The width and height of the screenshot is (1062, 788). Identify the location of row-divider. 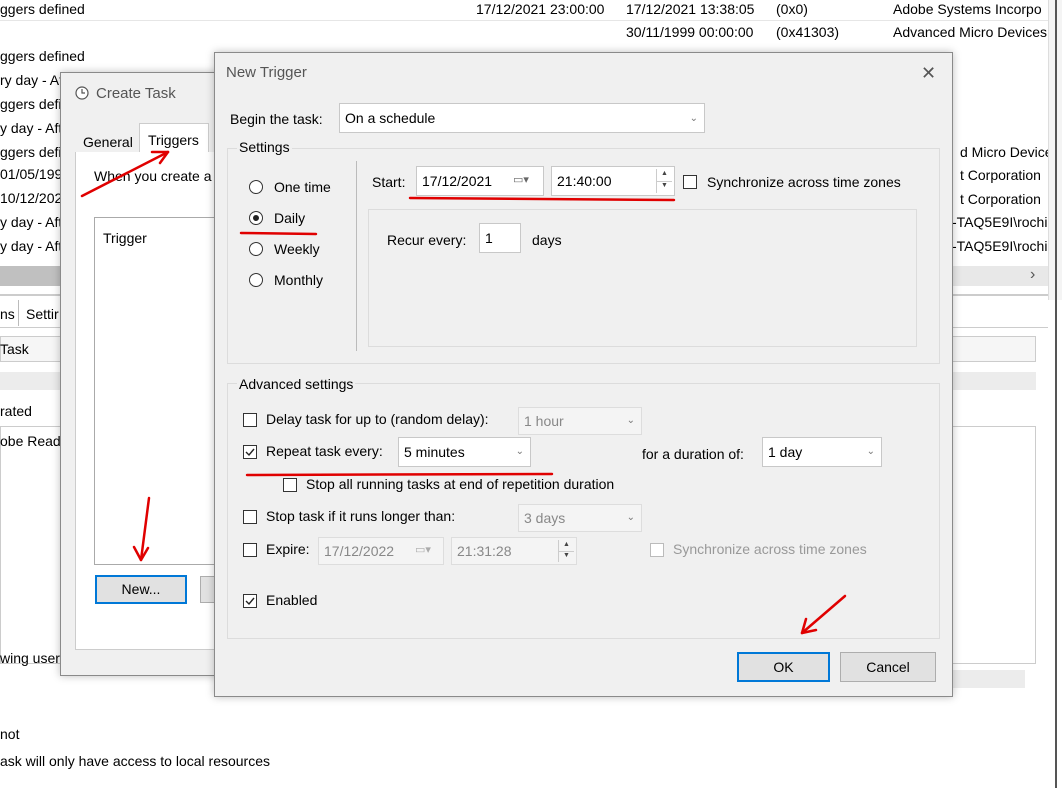
(524, 20).